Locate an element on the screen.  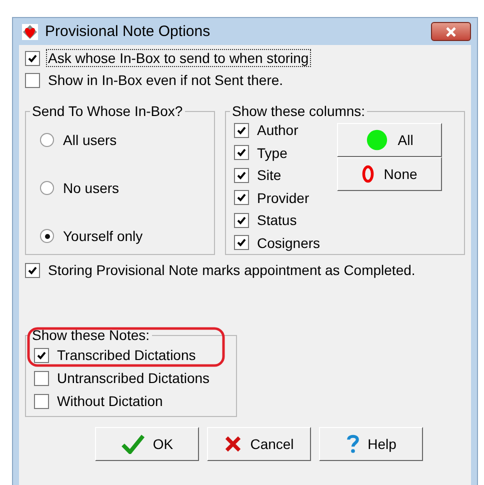
checkbox-option: Storing Provisional Note marks appointment as Completed. is located at coordinates (245, 270).